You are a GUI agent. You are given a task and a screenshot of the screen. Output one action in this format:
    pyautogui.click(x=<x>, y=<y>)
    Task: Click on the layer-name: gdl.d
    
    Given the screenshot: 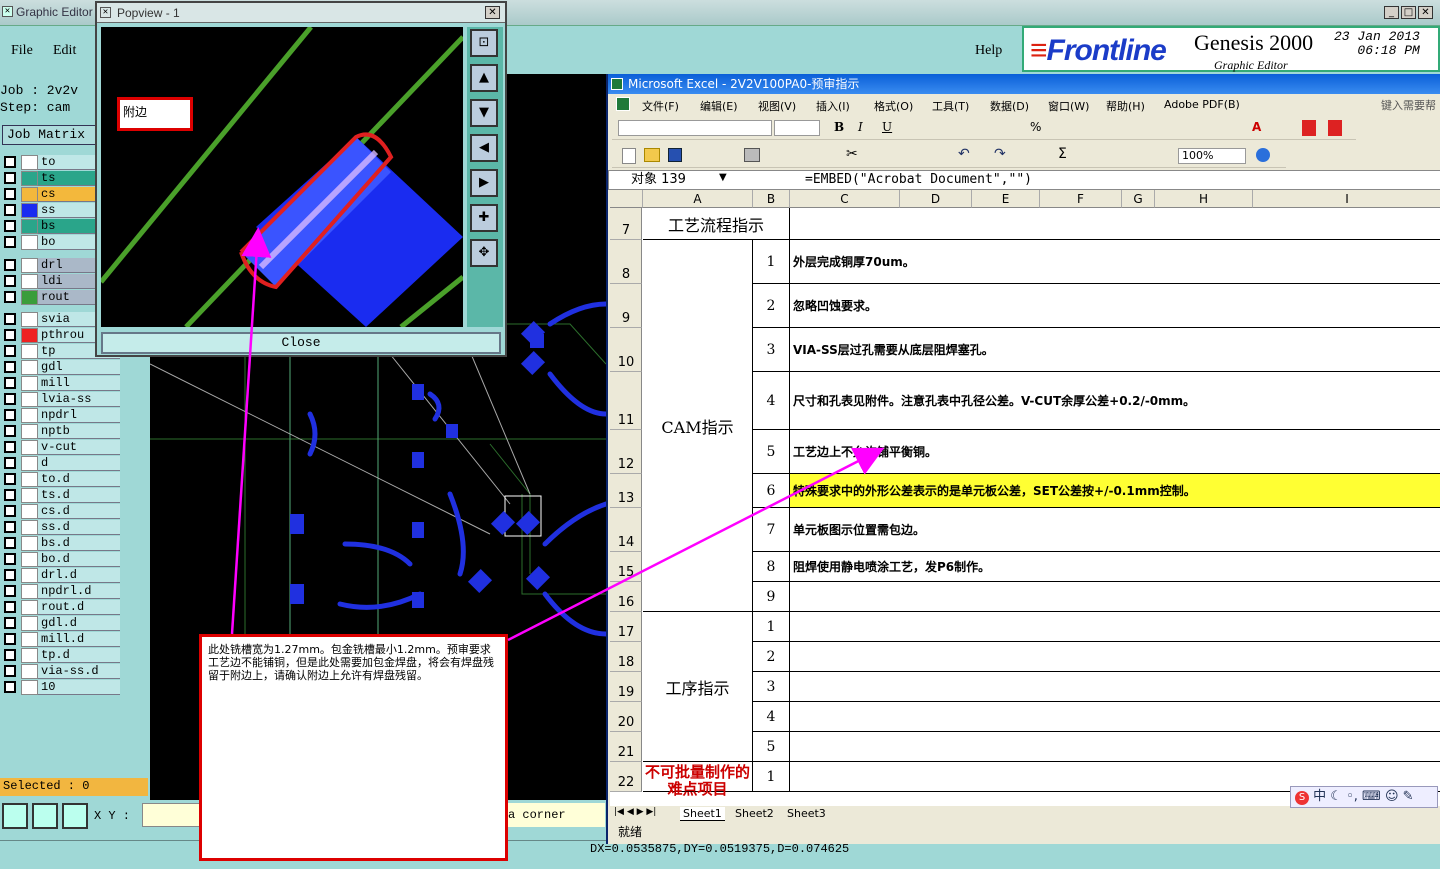 What is the action you would take?
    pyautogui.click(x=79, y=623)
    